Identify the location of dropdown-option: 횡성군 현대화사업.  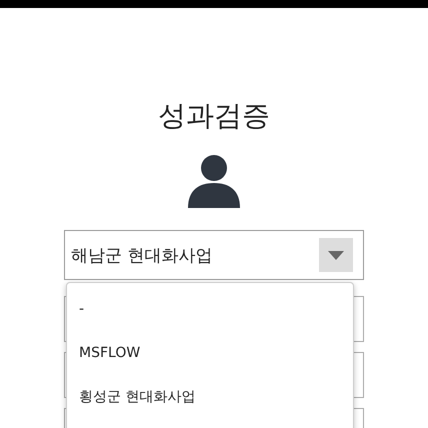
(210, 397).